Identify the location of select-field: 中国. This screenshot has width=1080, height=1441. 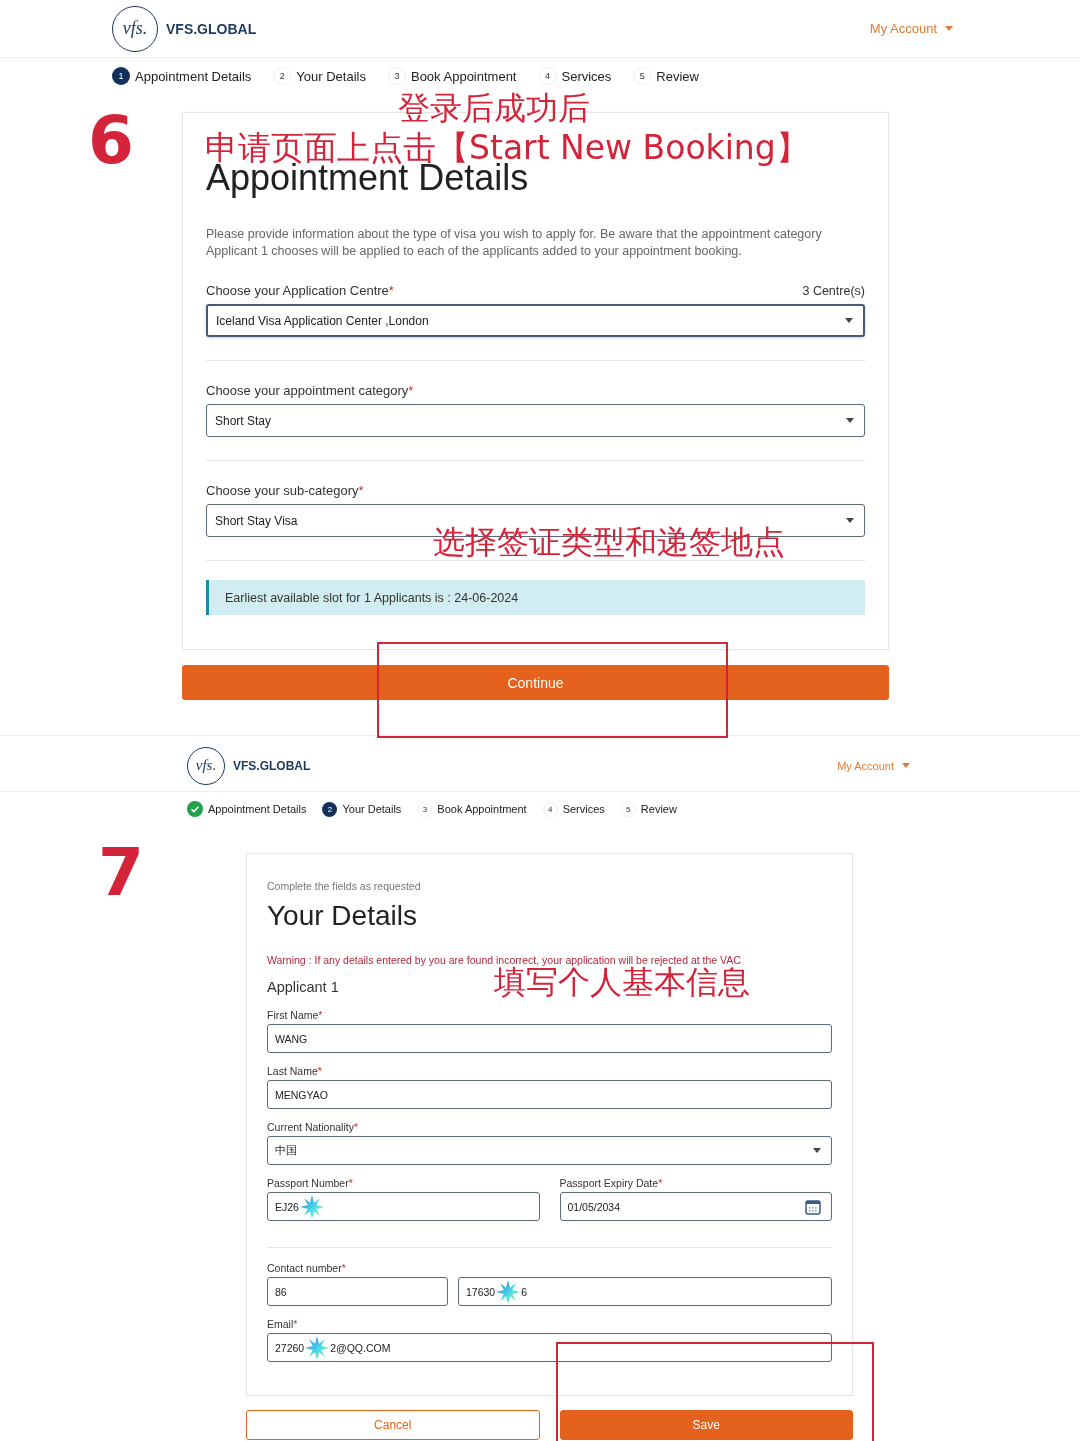
(549, 1150).